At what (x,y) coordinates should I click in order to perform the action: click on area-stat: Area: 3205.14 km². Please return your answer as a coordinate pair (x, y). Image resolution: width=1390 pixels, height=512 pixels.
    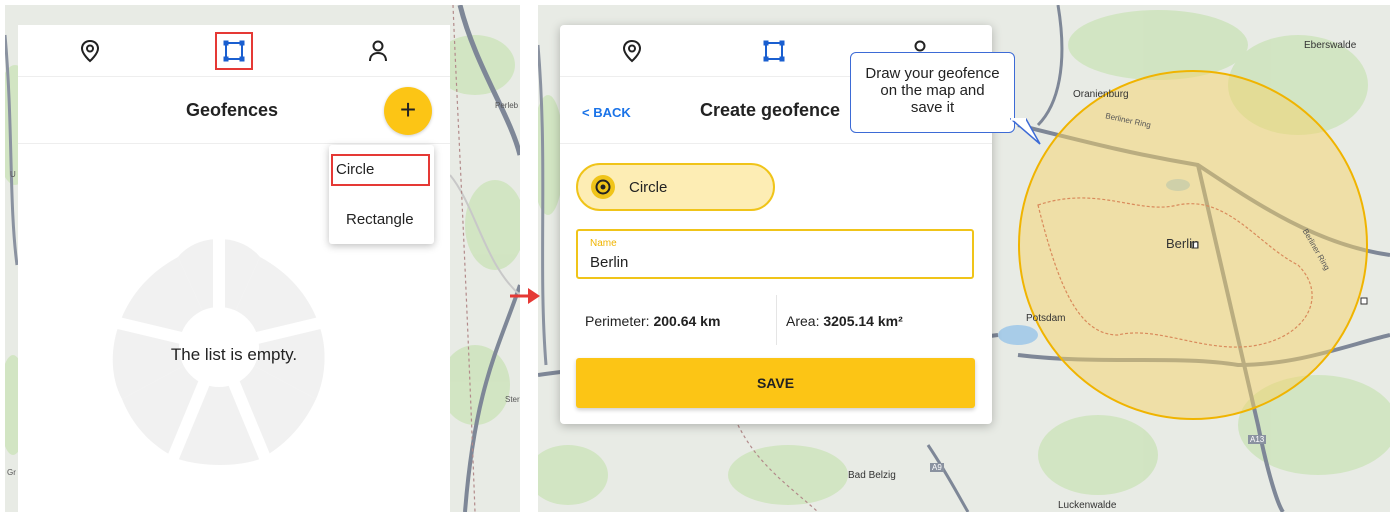
    Looking at the image, I should click on (844, 321).